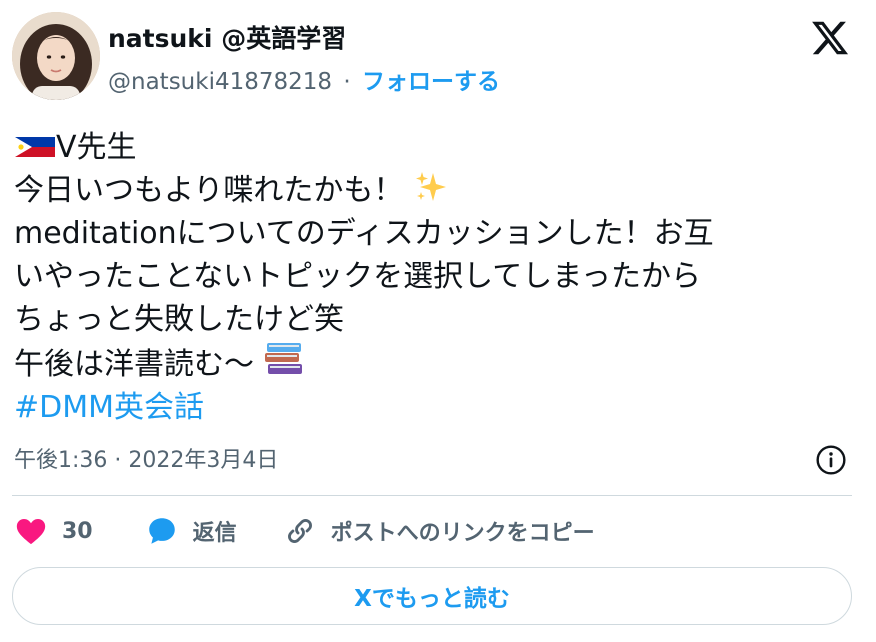  What do you see at coordinates (220, 82) in the screenshot?
I see `author-handle: @natsuki41878218` at bounding box center [220, 82].